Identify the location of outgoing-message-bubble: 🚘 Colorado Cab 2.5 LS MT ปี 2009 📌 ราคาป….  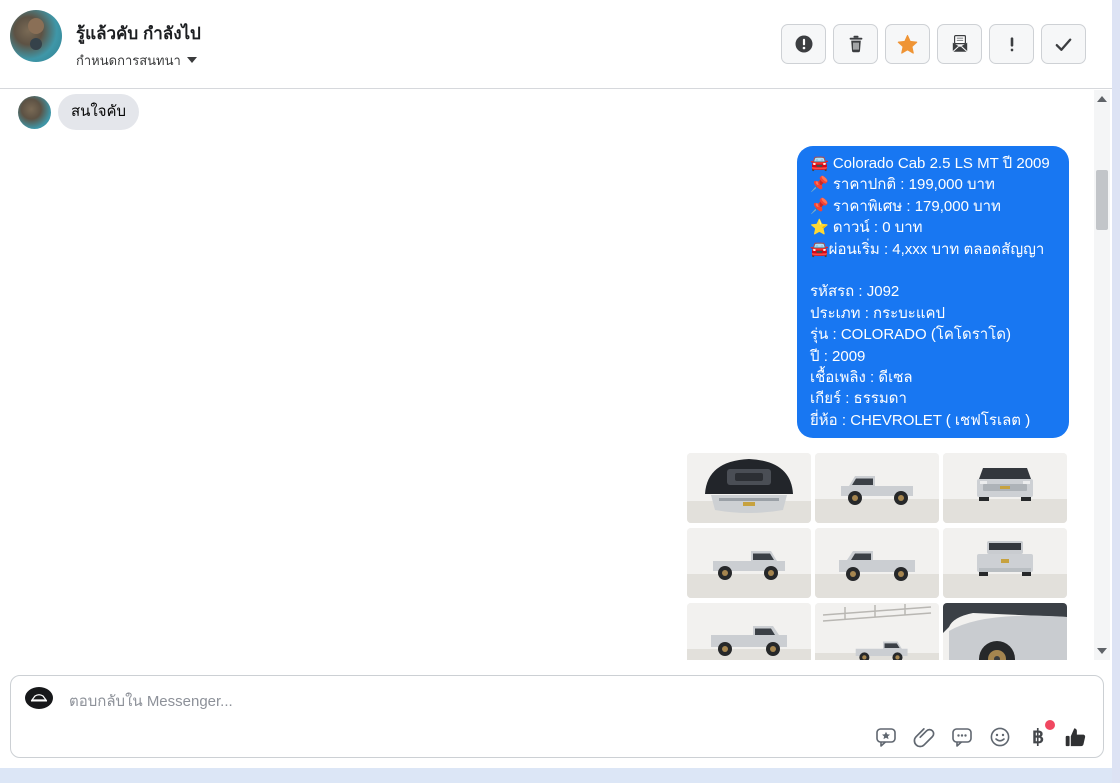
(933, 292).